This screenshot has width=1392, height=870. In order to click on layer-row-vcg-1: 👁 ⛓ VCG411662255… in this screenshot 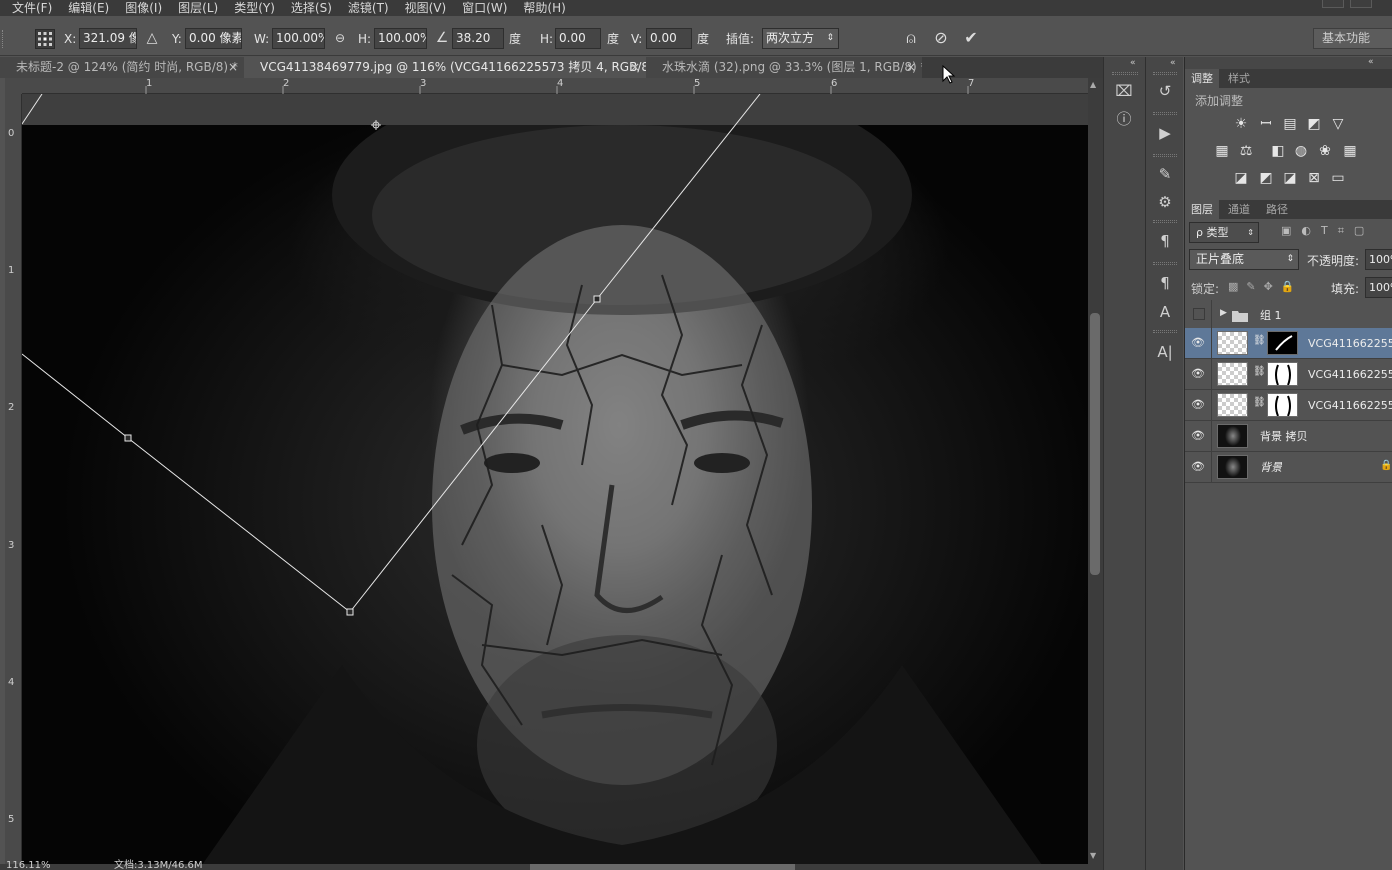, I will do `click(1288, 343)`.